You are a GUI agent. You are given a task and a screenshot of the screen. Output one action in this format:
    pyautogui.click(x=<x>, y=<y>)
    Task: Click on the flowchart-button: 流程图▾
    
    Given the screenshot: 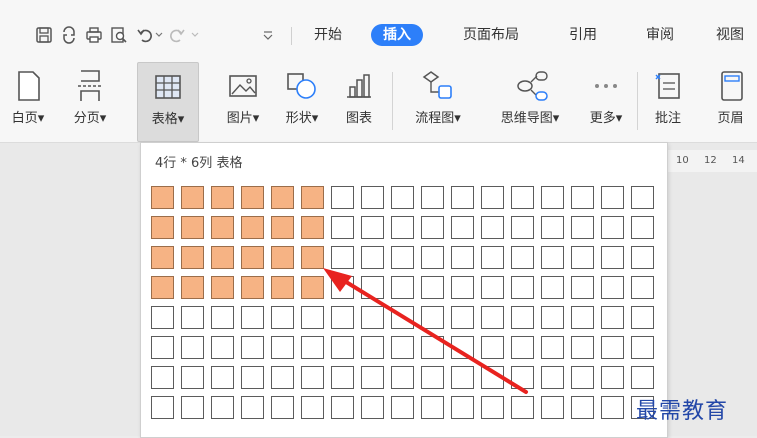 What is the action you would take?
    pyautogui.click(x=438, y=101)
    